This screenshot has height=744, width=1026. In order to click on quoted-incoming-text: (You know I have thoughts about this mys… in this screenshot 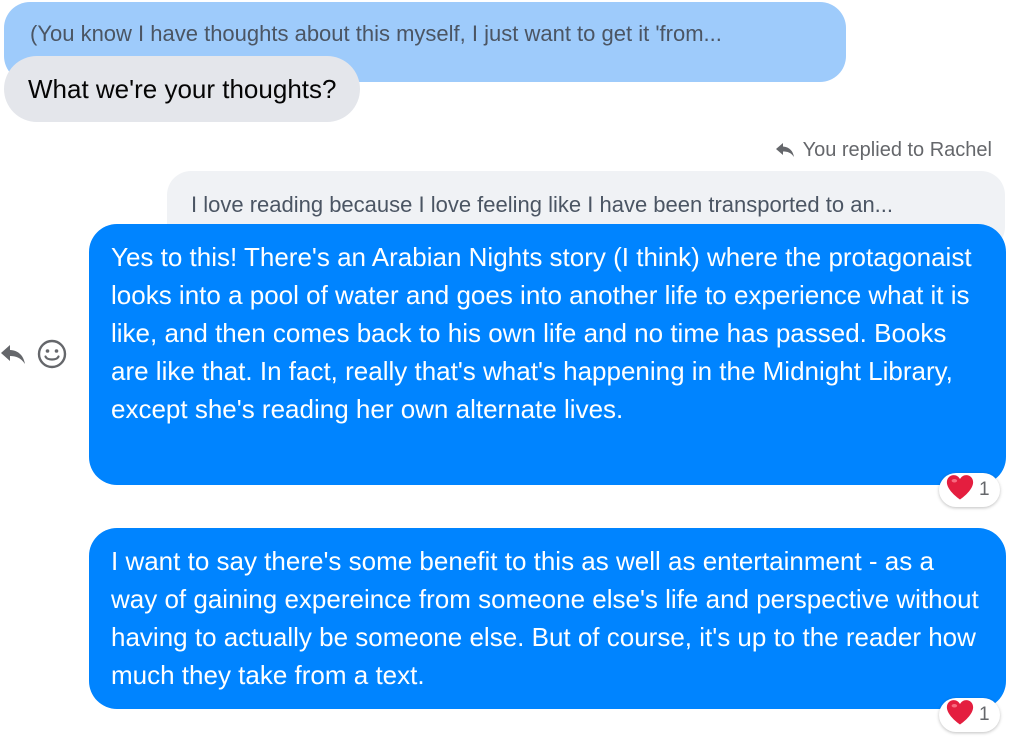, I will do `click(376, 33)`.